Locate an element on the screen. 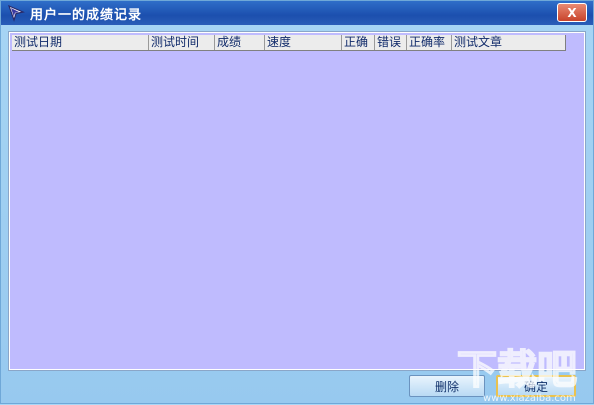 Image resolution: width=594 pixels, height=405 pixels. list-header: 测试日期 测试时间 成绩 速度 正确 错误 正确率 测试文章 is located at coordinates (289, 43).